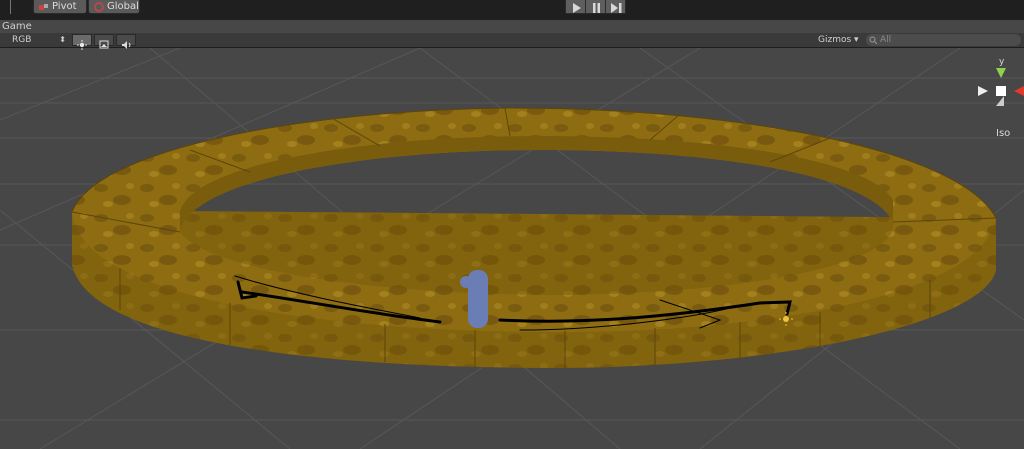 The height and width of the screenshot is (449, 1024). I want to click on scene-audio-toggle, so click(126, 41).